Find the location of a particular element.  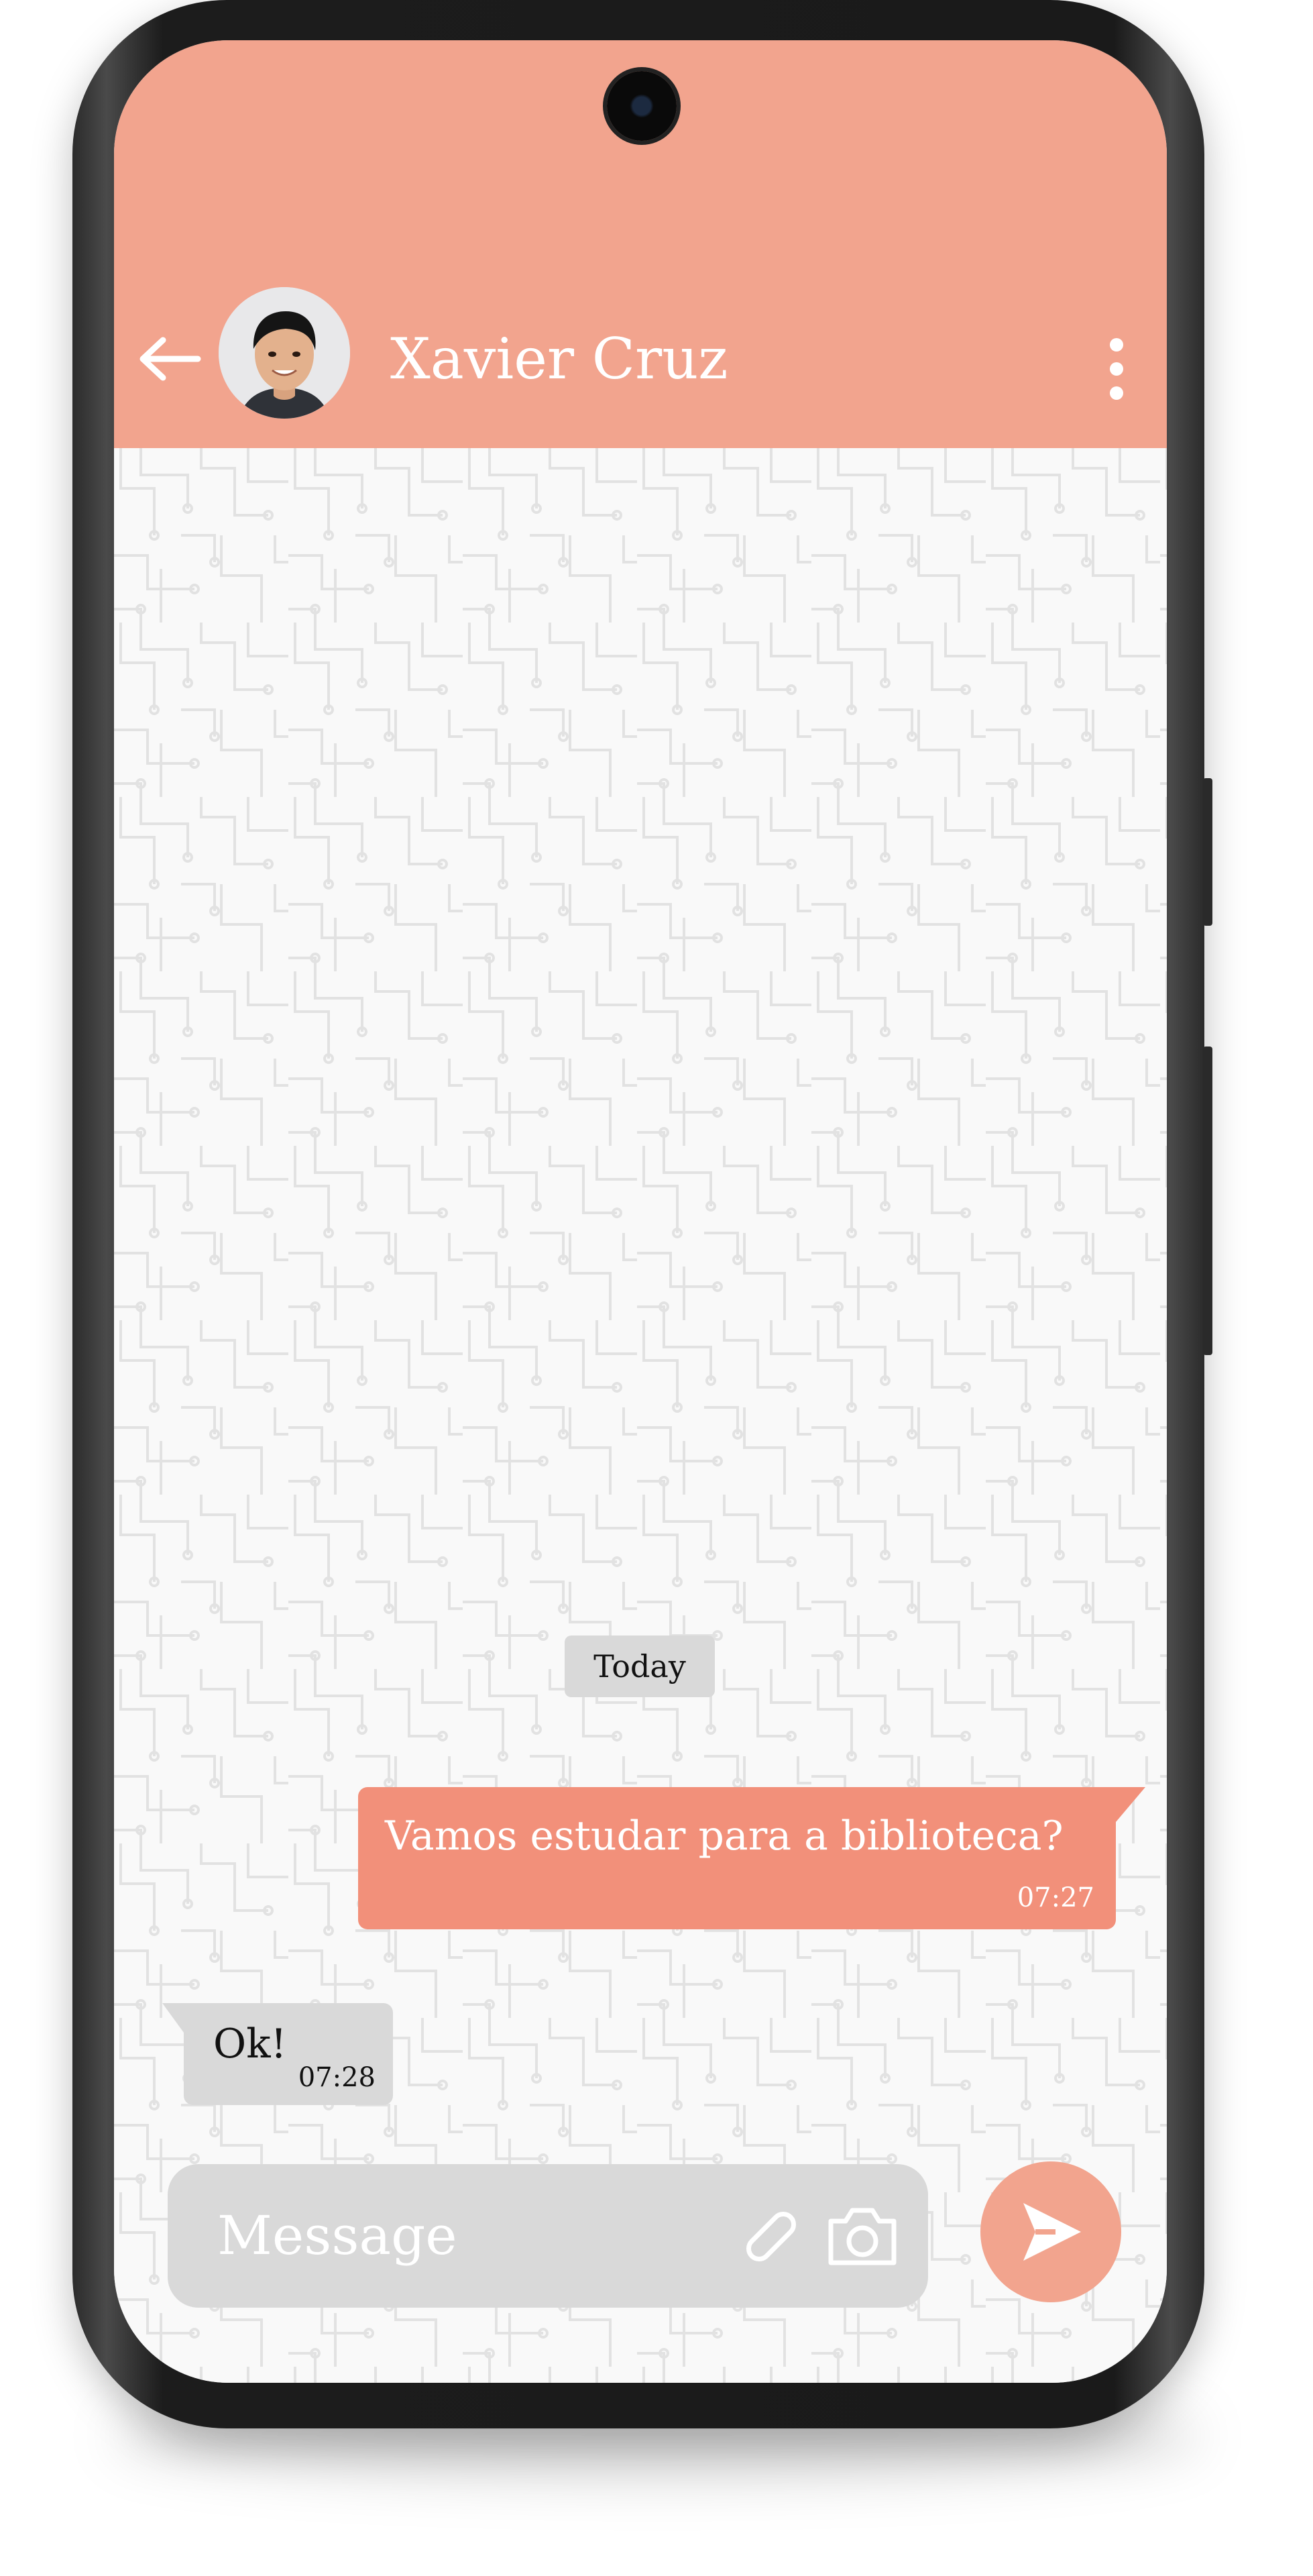

contact-name: Xavier Cruz is located at coordinates (559, 359).